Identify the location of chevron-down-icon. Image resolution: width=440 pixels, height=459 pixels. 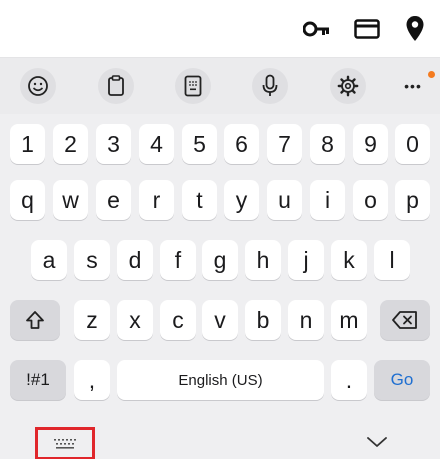
(377, 442).